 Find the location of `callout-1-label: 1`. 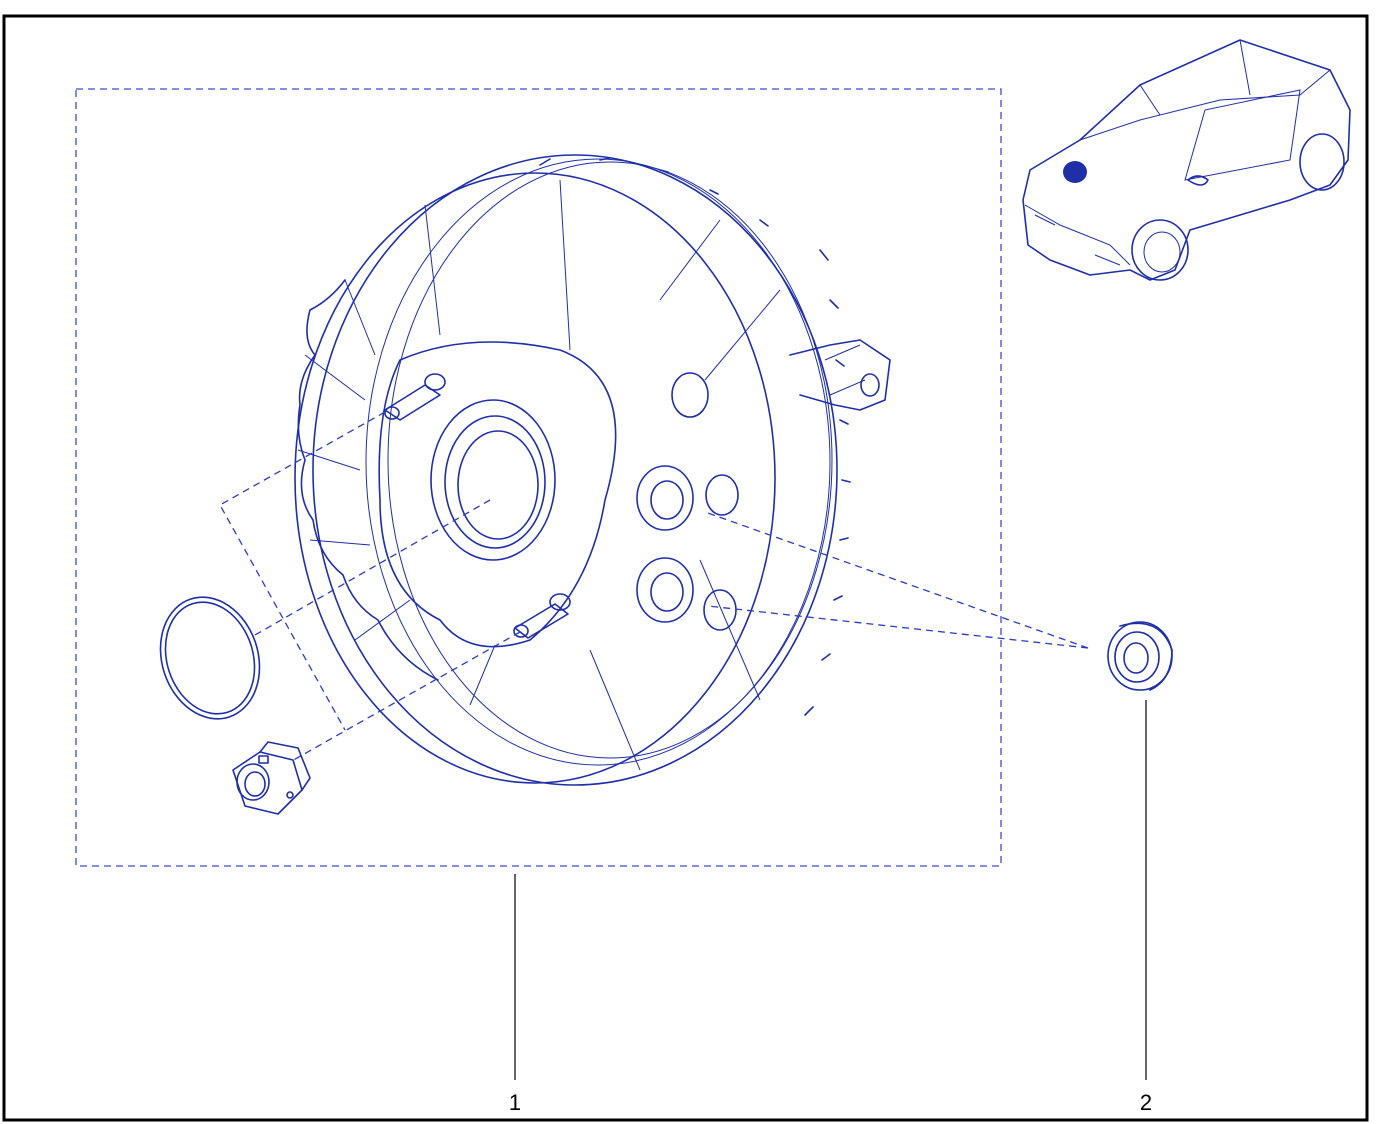

callout-1-label: 1 is located at coordinates (515, 1102).